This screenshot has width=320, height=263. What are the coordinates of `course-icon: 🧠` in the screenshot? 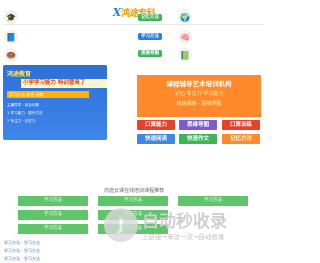 It's located at (185, 37).